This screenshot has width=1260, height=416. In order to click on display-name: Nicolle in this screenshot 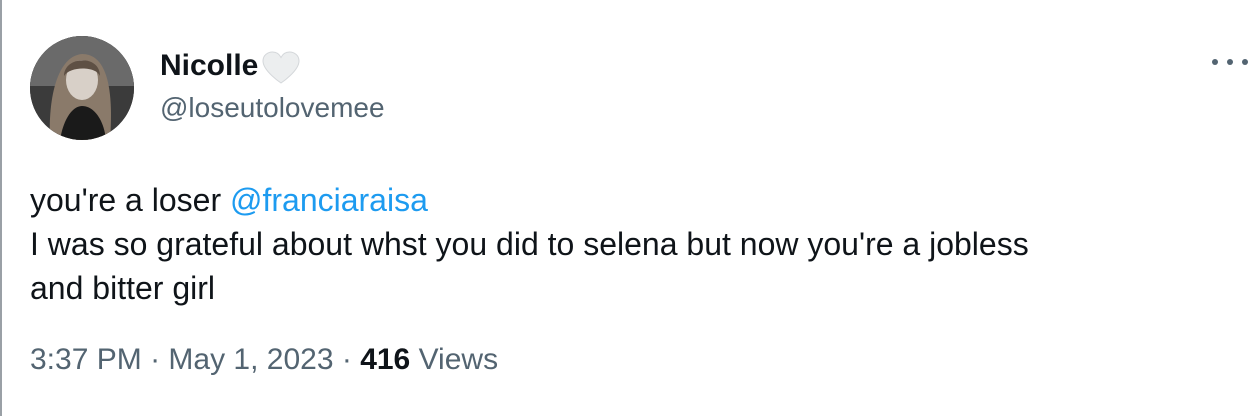, I will do `click(209, 66)`.